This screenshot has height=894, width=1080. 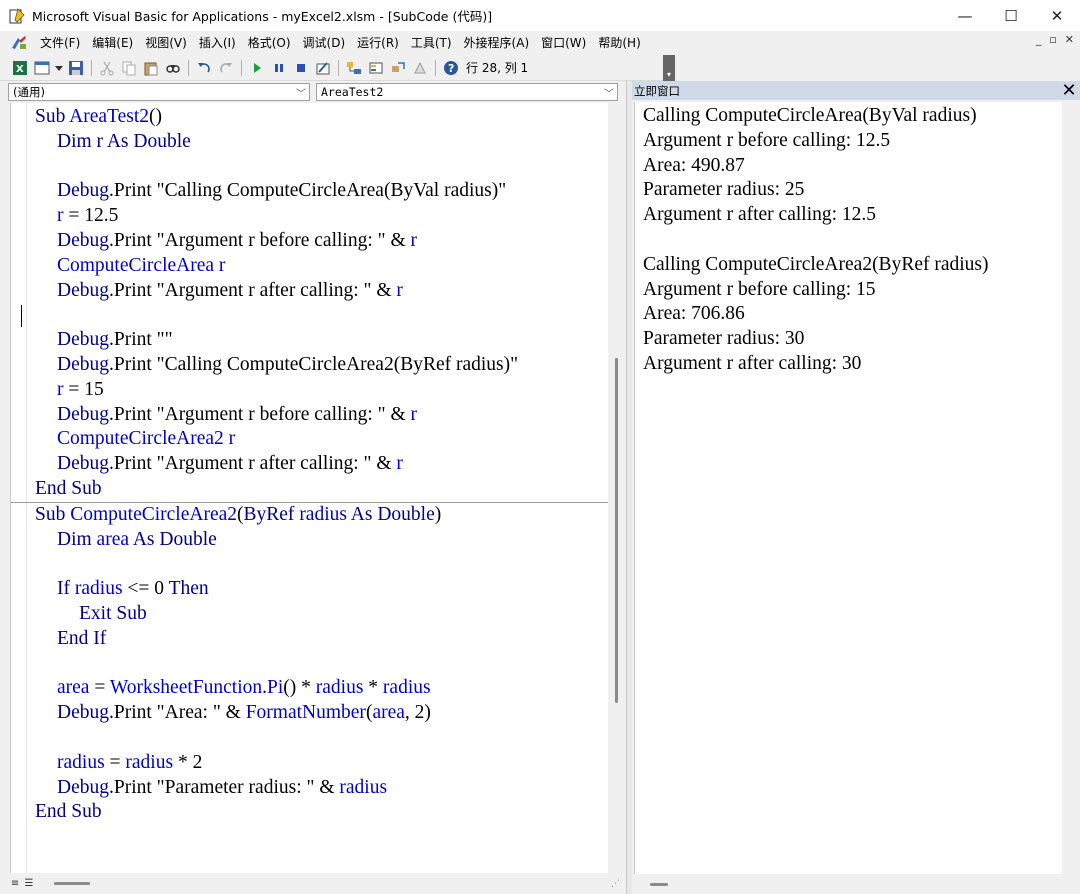 What do you see at coordinates (257, 68) in the screenshot?
I see `run-icon` at bounding box center [257, 68].